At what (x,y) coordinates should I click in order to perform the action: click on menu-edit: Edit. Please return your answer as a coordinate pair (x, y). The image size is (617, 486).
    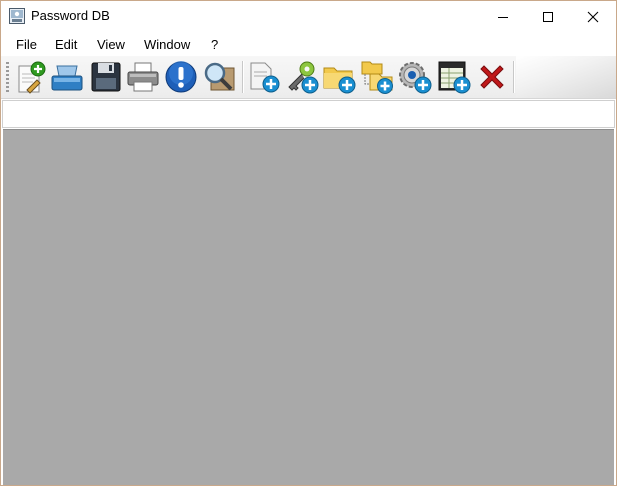
    Looking at the image, I should click on (66, 44).